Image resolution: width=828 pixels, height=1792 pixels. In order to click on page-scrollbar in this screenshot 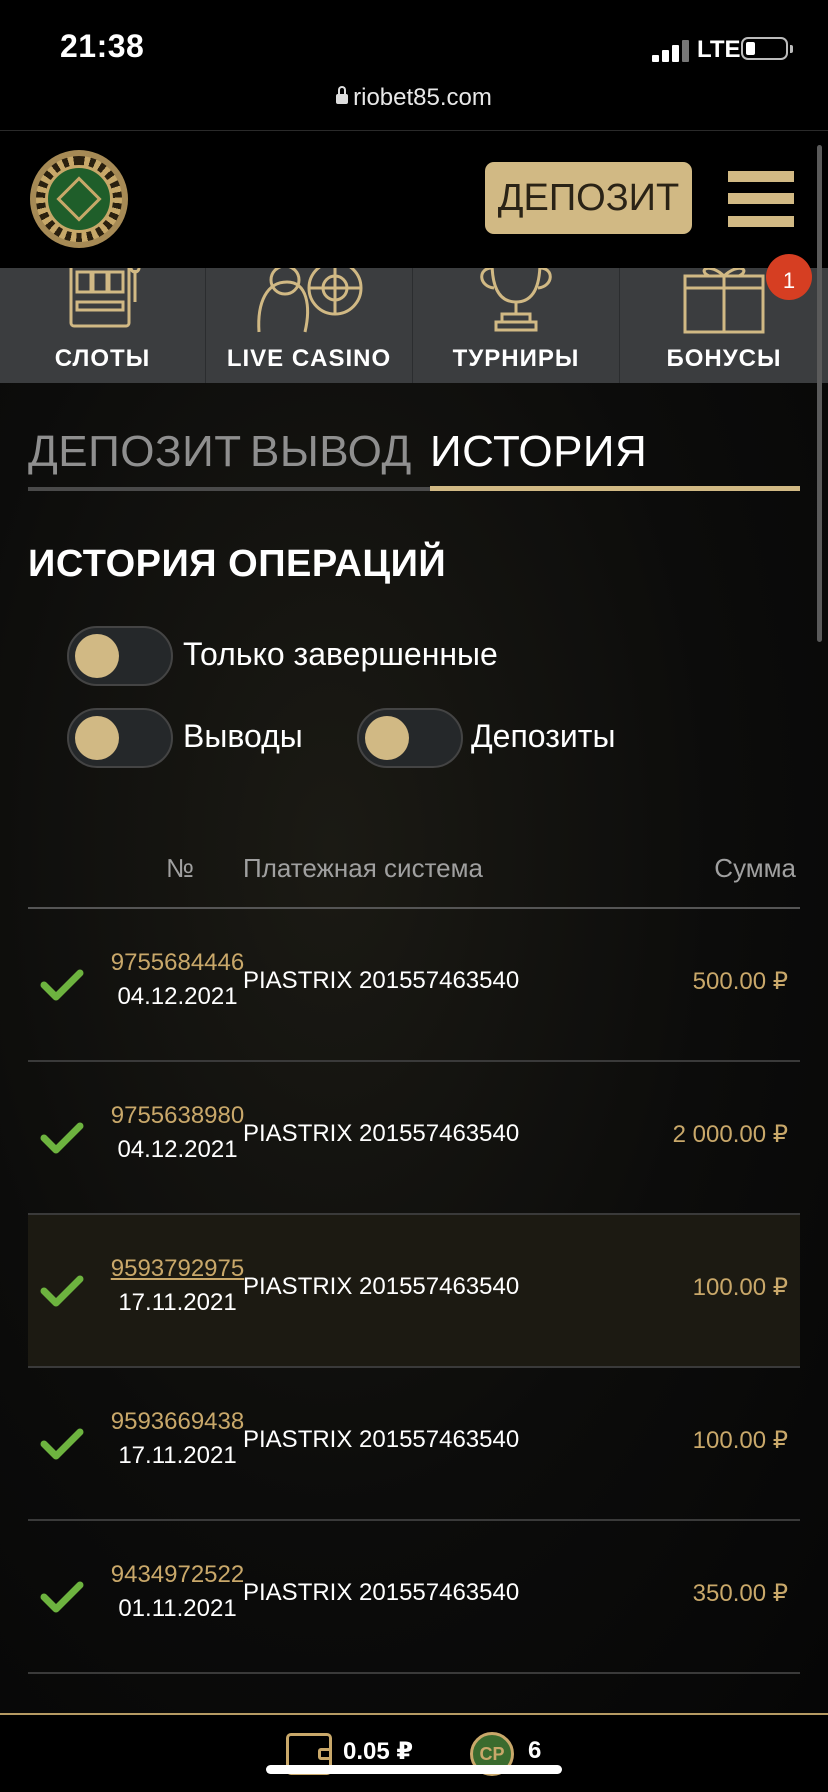, I will do `click(819, 393)`.